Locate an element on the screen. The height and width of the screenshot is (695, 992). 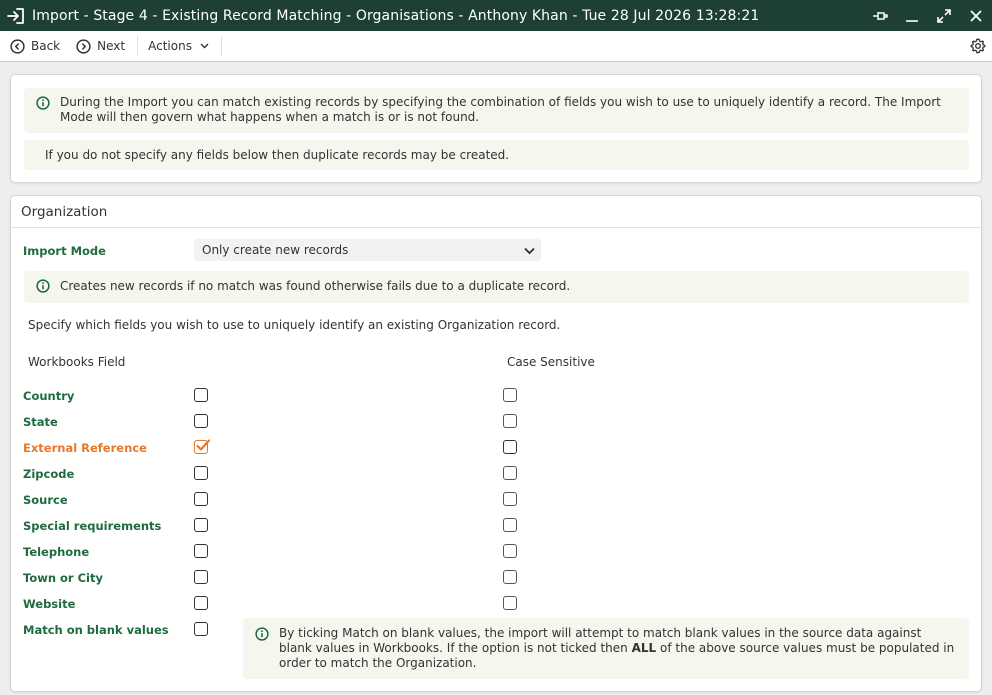
match-blank-label: Match on blank values is located at coordinates (96, 630).